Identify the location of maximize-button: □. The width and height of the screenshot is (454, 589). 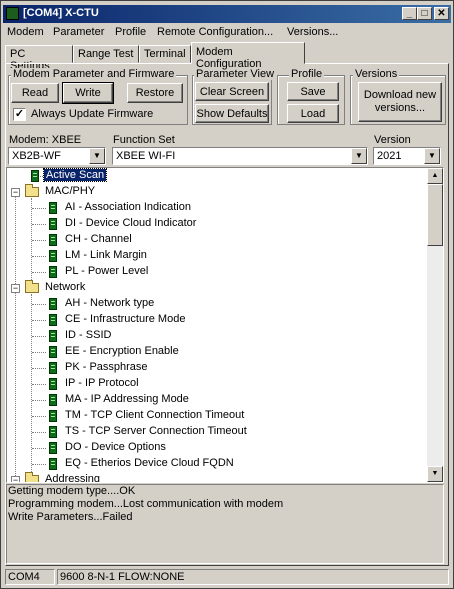
(424, 13).